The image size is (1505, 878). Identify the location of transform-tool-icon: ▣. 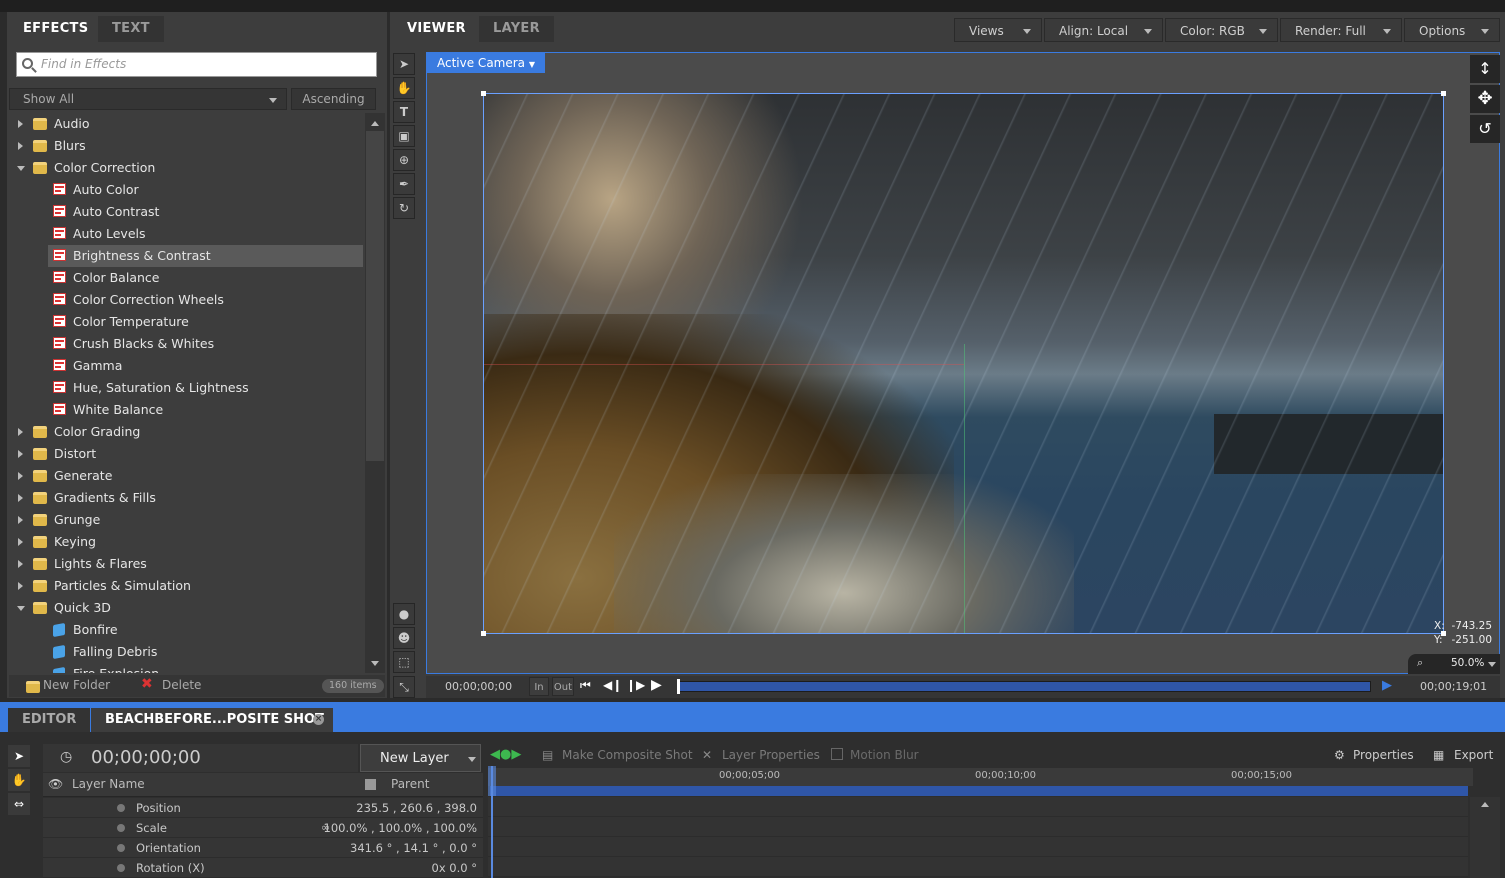
(404, 136).